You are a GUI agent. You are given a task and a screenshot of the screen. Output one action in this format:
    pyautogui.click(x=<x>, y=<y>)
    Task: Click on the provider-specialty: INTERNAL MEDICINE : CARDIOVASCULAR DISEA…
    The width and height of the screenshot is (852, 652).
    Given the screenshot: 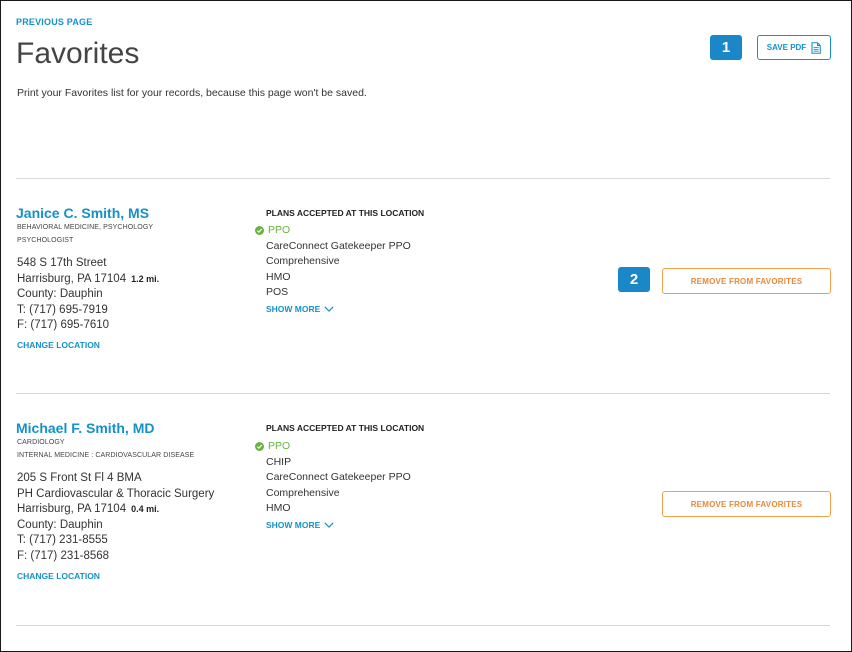 What is the action you would take?
    pyautogui.click(x=106, y=455)
    